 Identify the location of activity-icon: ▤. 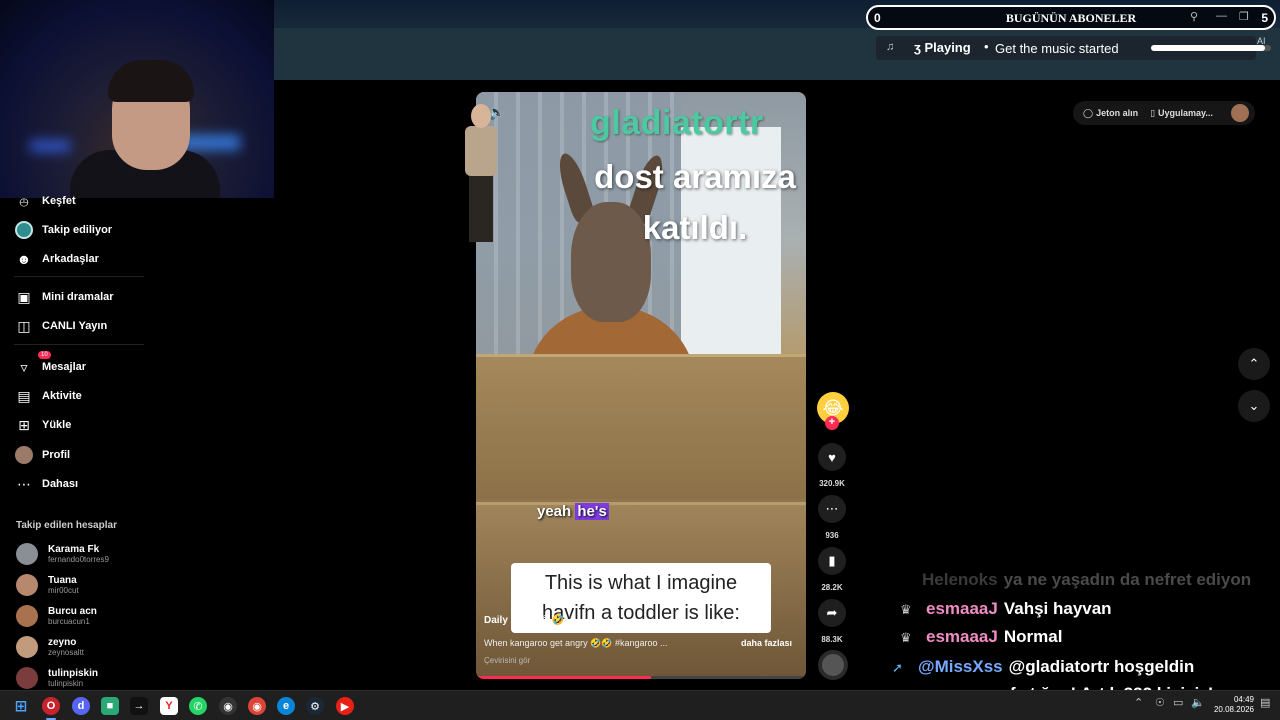
(24, 395).